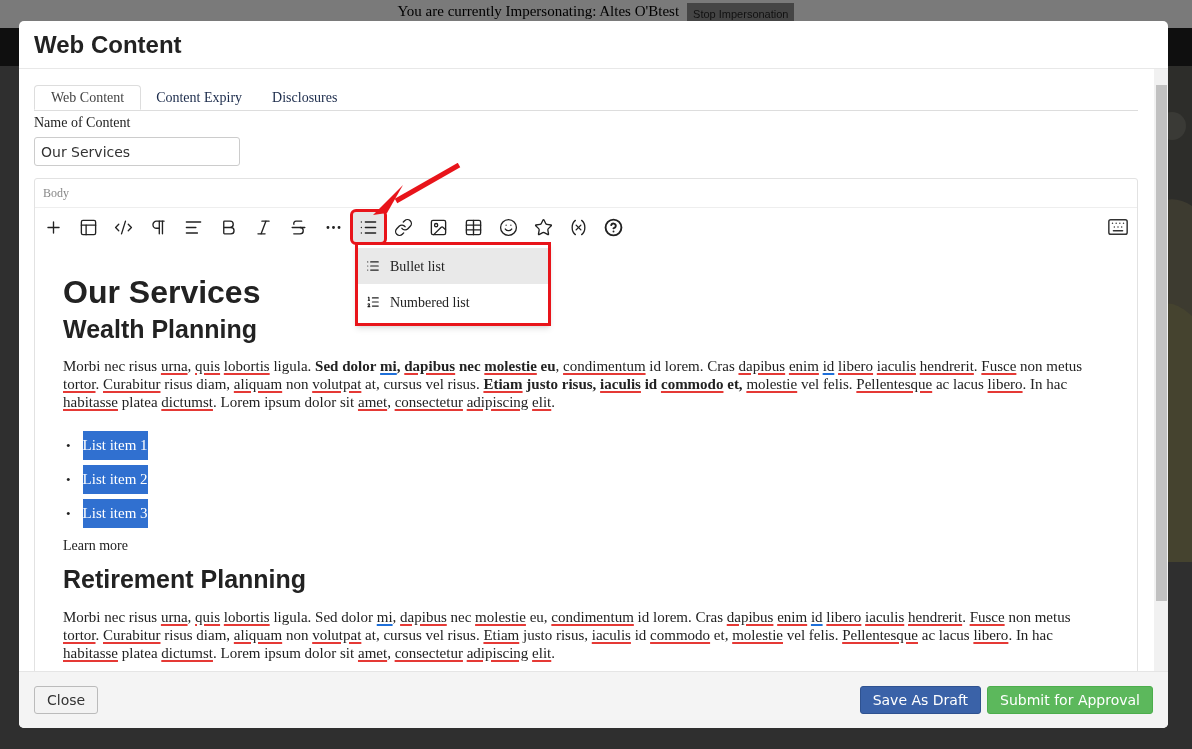 The height and width of the screenshot is (749, 1192). I want to click on scrollbar, so click(1161, 370).